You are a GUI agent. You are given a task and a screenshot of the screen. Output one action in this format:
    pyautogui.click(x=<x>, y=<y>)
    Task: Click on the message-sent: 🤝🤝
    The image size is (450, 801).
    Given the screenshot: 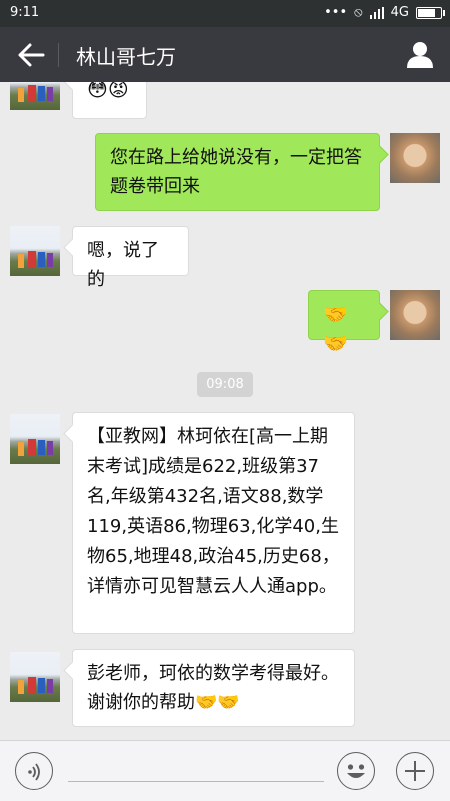 What is the action you would take?
    pyautogui.click(x=344, y=322)
    